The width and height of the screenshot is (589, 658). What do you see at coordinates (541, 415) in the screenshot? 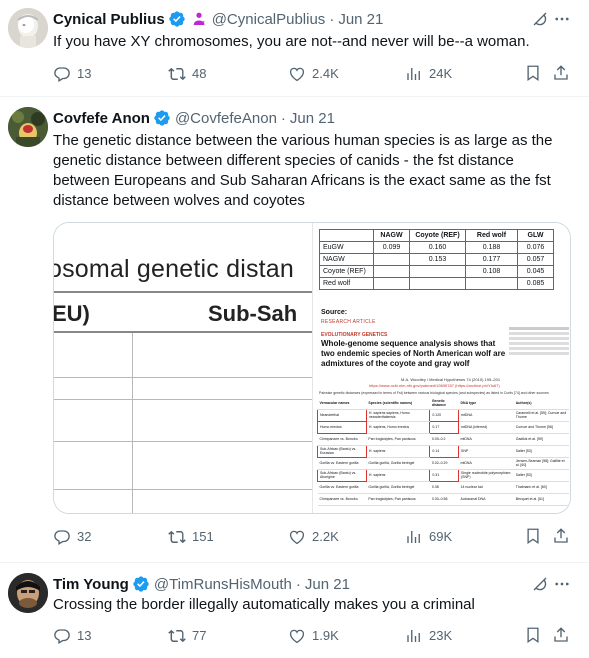
I see `species-cell: Caramelli et al. [55]; Curnoe and Thorne` at bounding box center [541, 415].